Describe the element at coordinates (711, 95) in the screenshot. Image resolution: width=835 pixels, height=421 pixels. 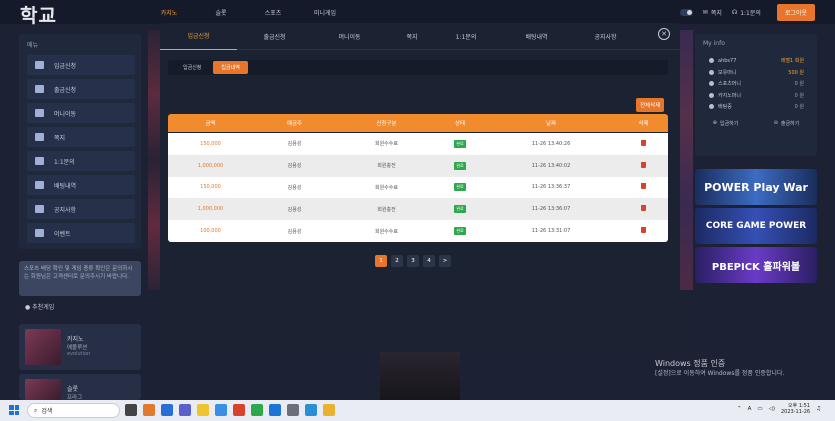
I see `casino-icon` at that location.